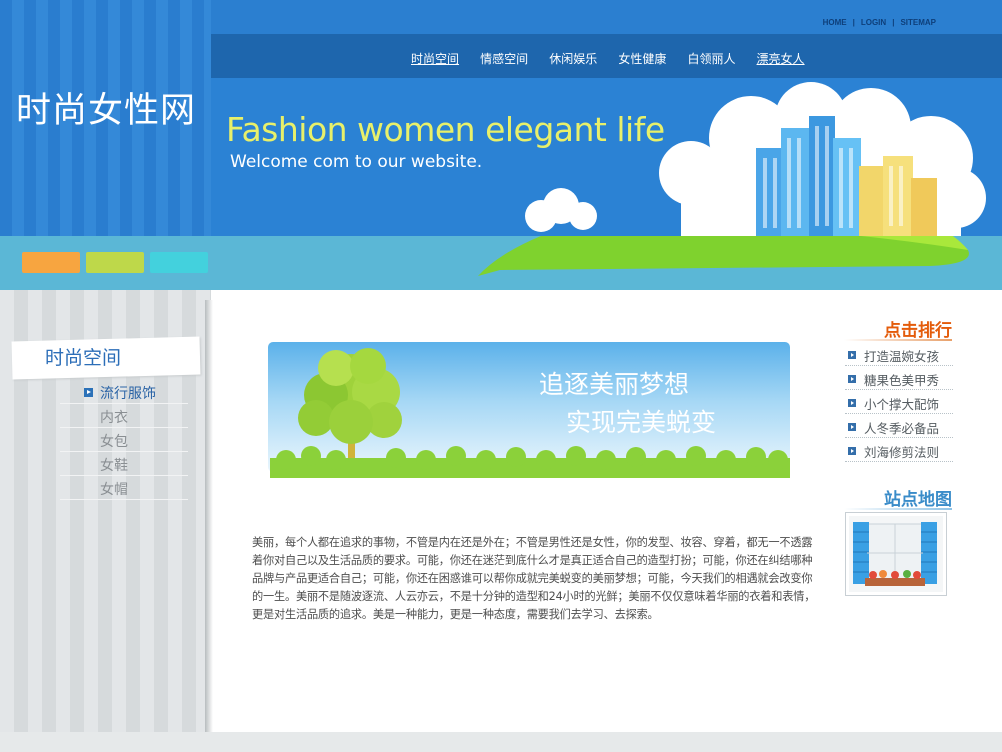 This screenshot has width=1002, height=752. What do you see at coordinates (642, 59) in the screenshot?
I see `nav-item-women-health: 女性健康` at bounding box center [642, 59].